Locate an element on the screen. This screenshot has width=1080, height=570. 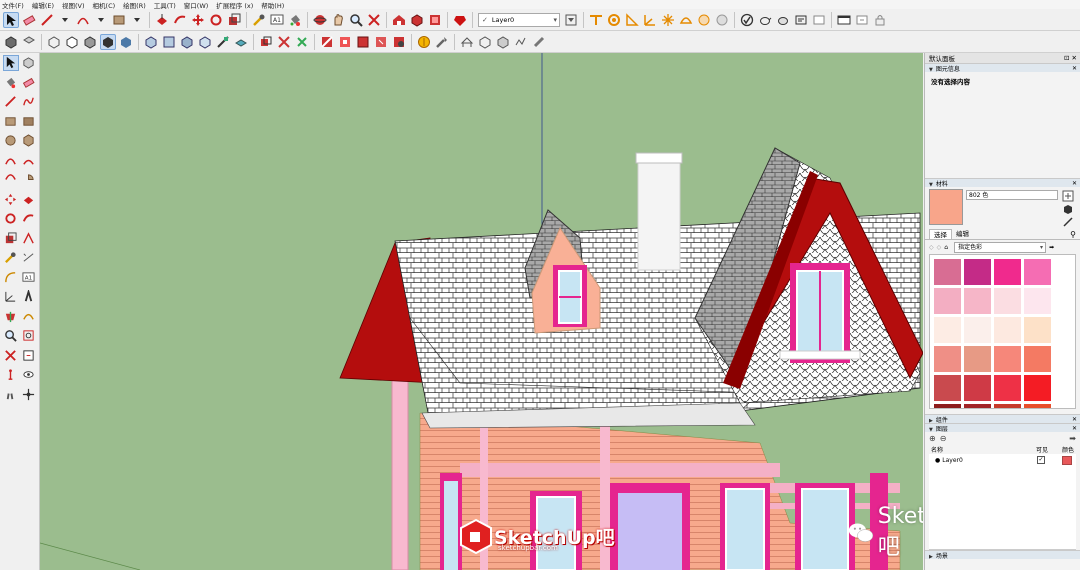
style-icon is located at coordinates (722, 20).